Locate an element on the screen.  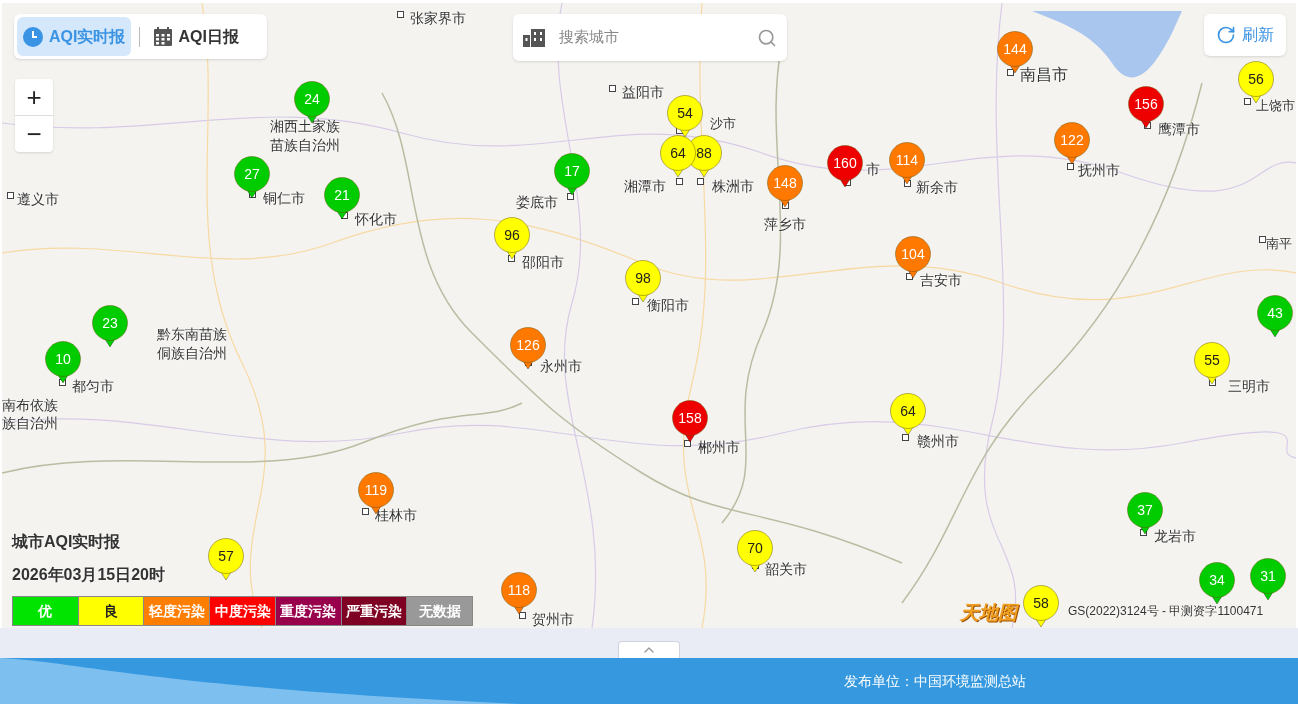
legend-item: 优 is located at coordinates (45, 611).